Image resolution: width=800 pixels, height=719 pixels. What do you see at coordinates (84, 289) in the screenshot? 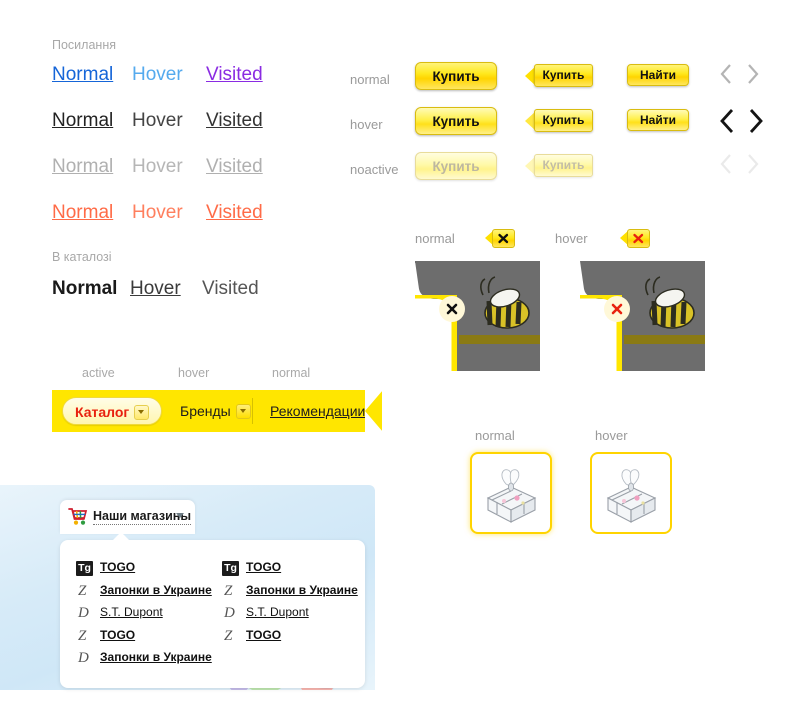
I see `catalog-link-normal: Normal` at bounding box center [84, 289].